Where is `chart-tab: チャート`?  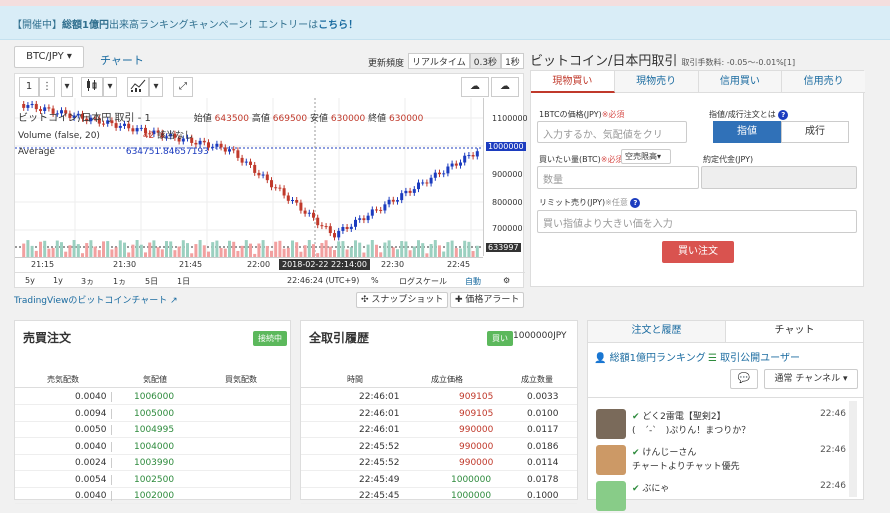 chart-tab: チャート is located at coordinates (122, 60).